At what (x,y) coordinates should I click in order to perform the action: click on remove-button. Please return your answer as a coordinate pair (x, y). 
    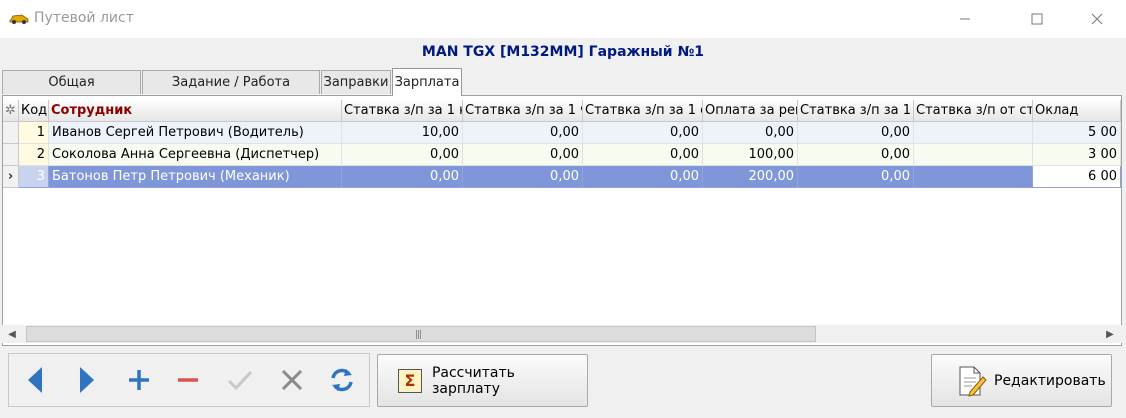
    Looking at the image, I should click on (188, 380).